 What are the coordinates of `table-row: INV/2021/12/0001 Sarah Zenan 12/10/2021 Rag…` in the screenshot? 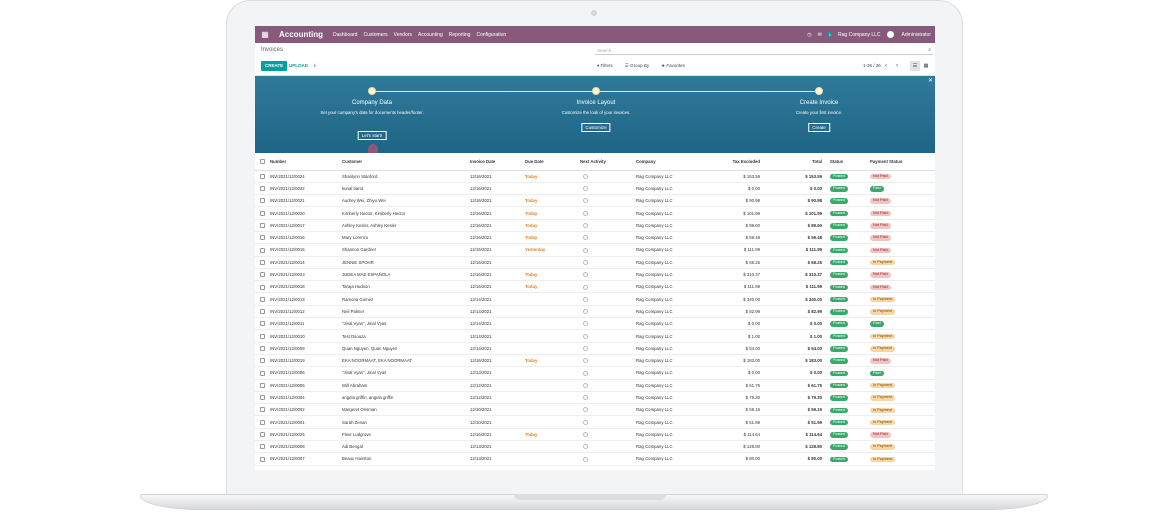 It's located at (595, 422).